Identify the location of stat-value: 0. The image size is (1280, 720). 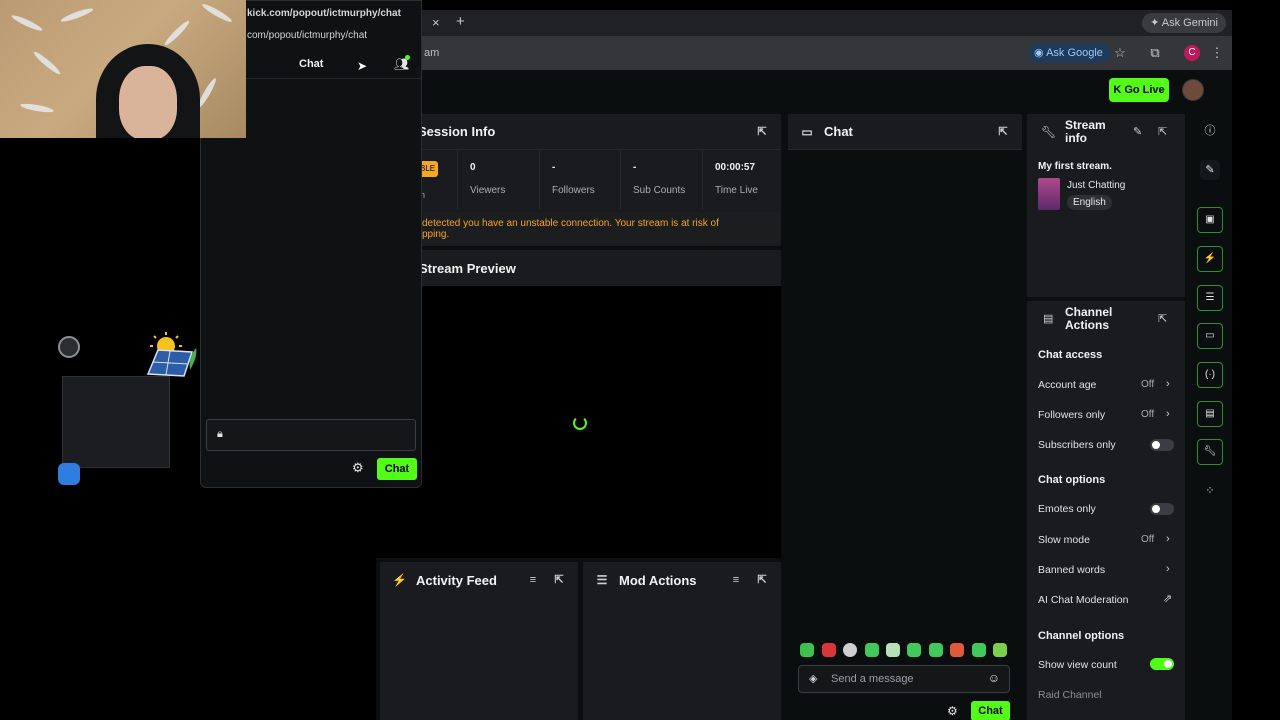
(473, 167).